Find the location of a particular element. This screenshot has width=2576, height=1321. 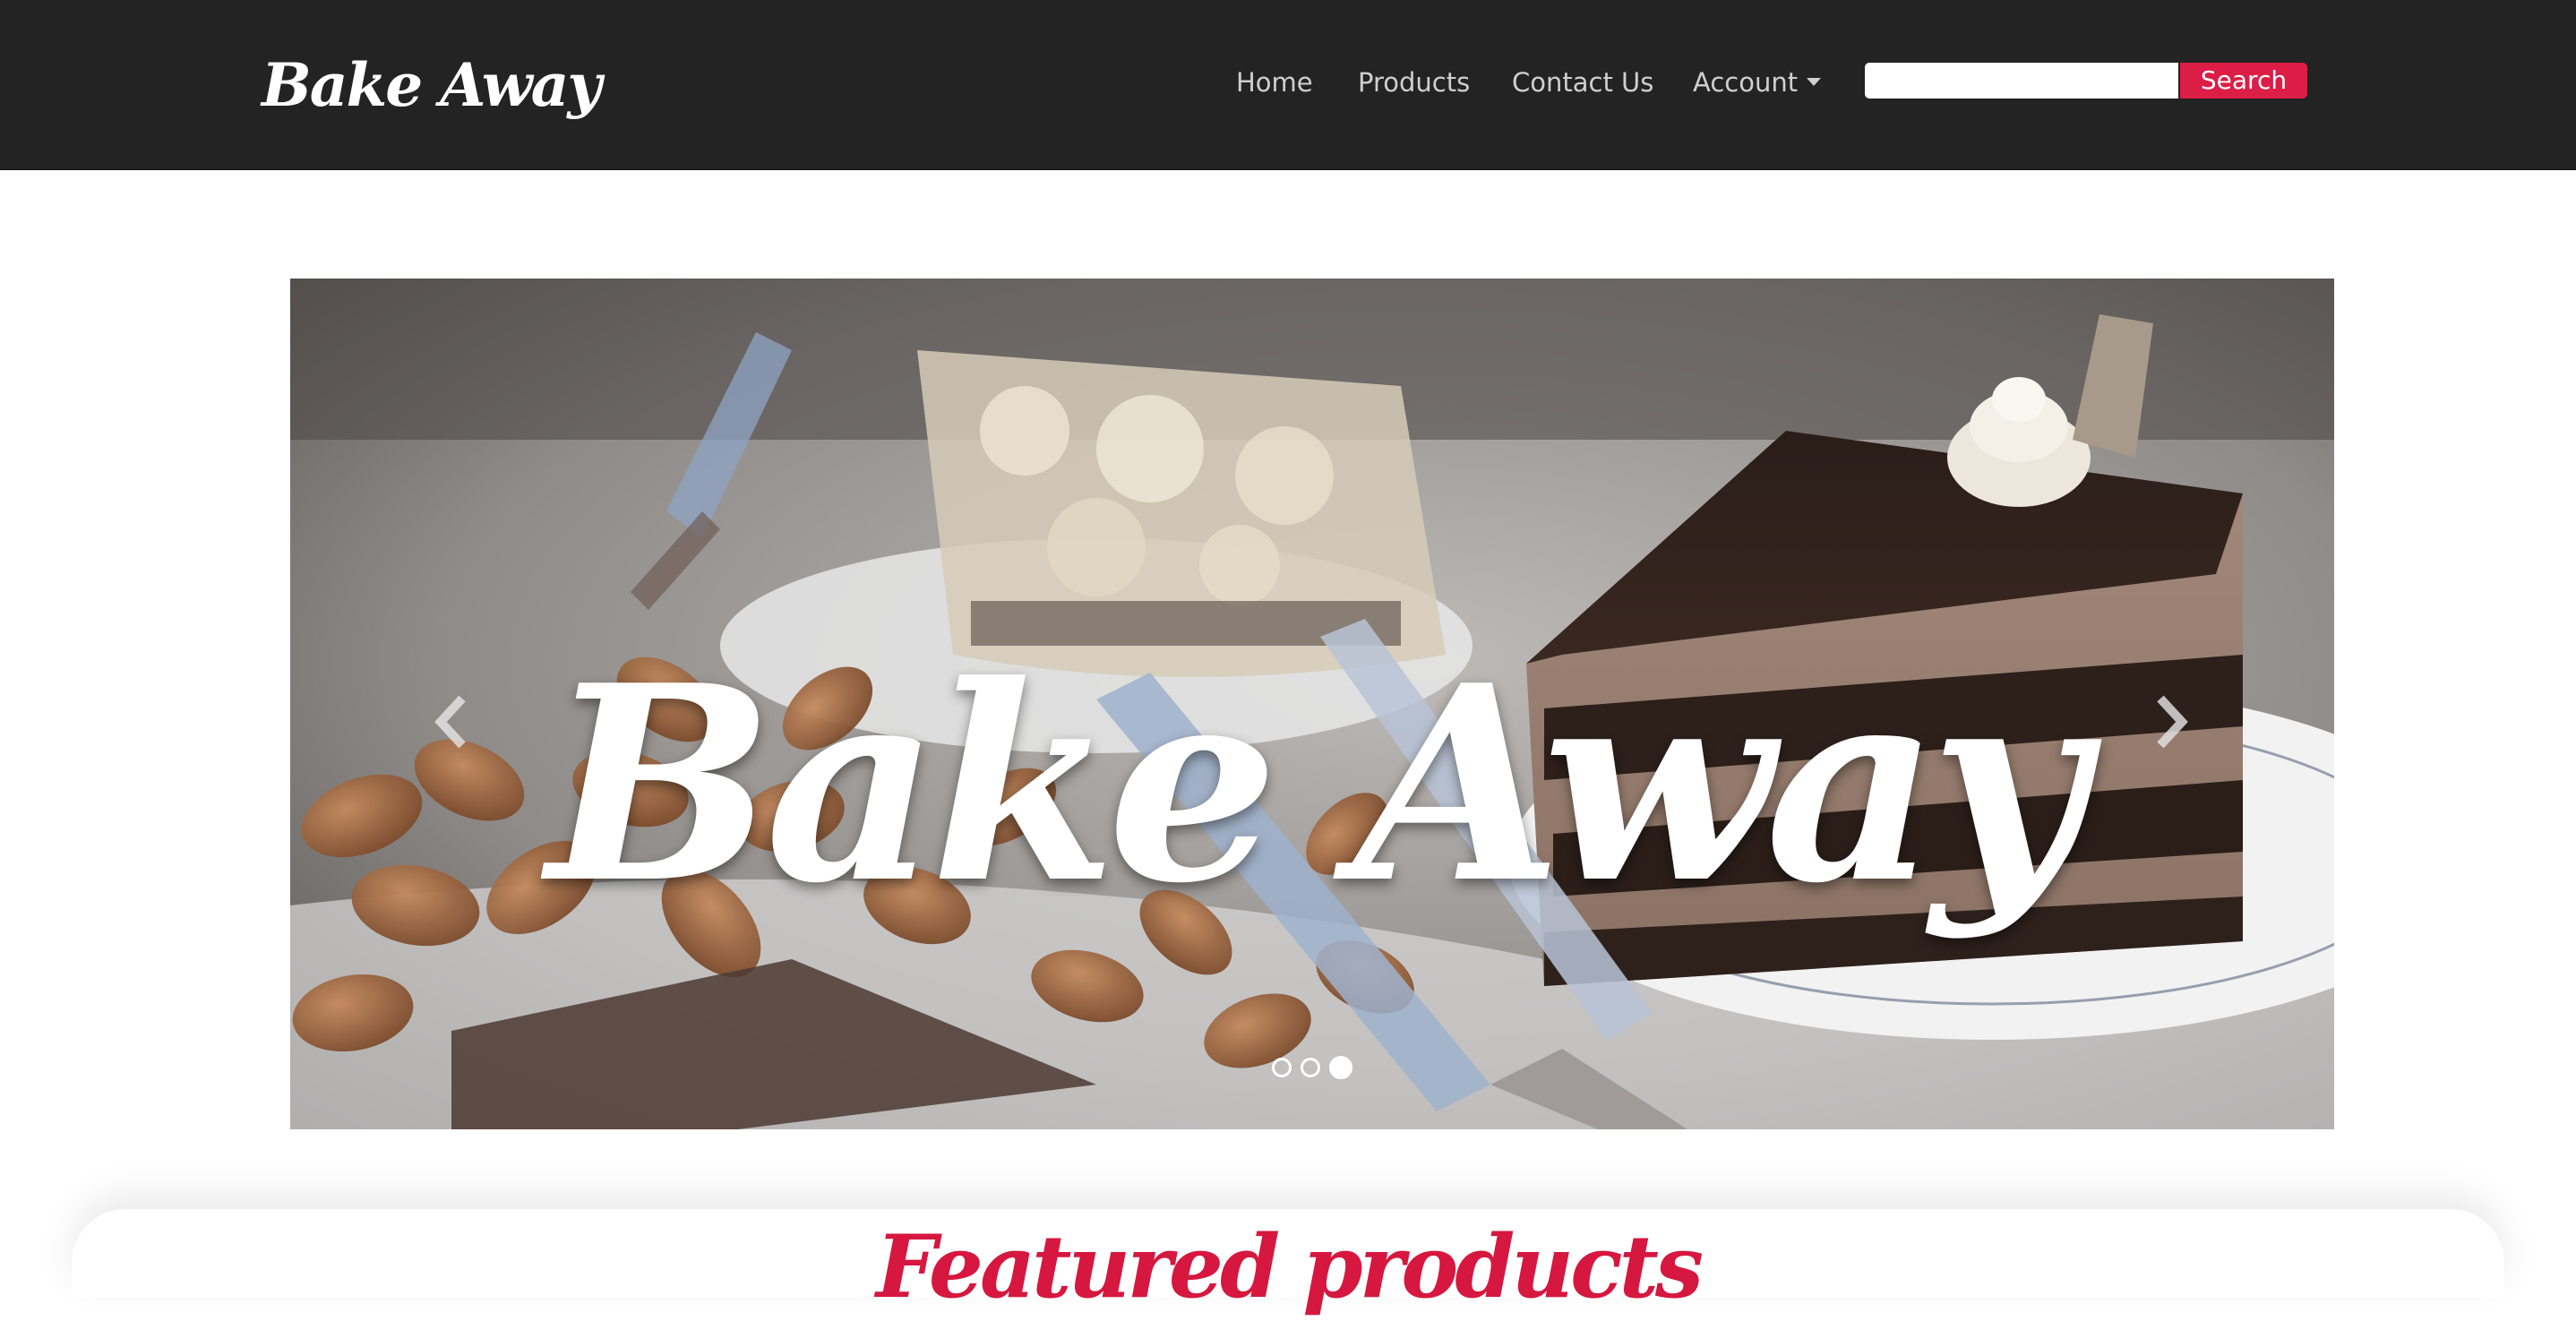

carousel-indicators is located at coordinates (1312, 1067).